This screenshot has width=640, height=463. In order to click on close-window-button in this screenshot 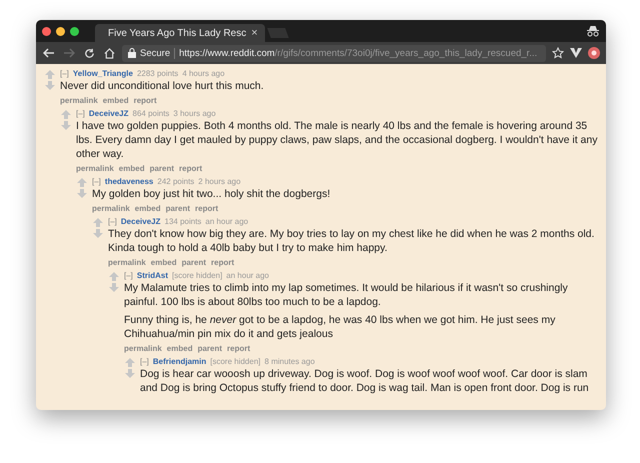, I will do `click(46, 31)`.